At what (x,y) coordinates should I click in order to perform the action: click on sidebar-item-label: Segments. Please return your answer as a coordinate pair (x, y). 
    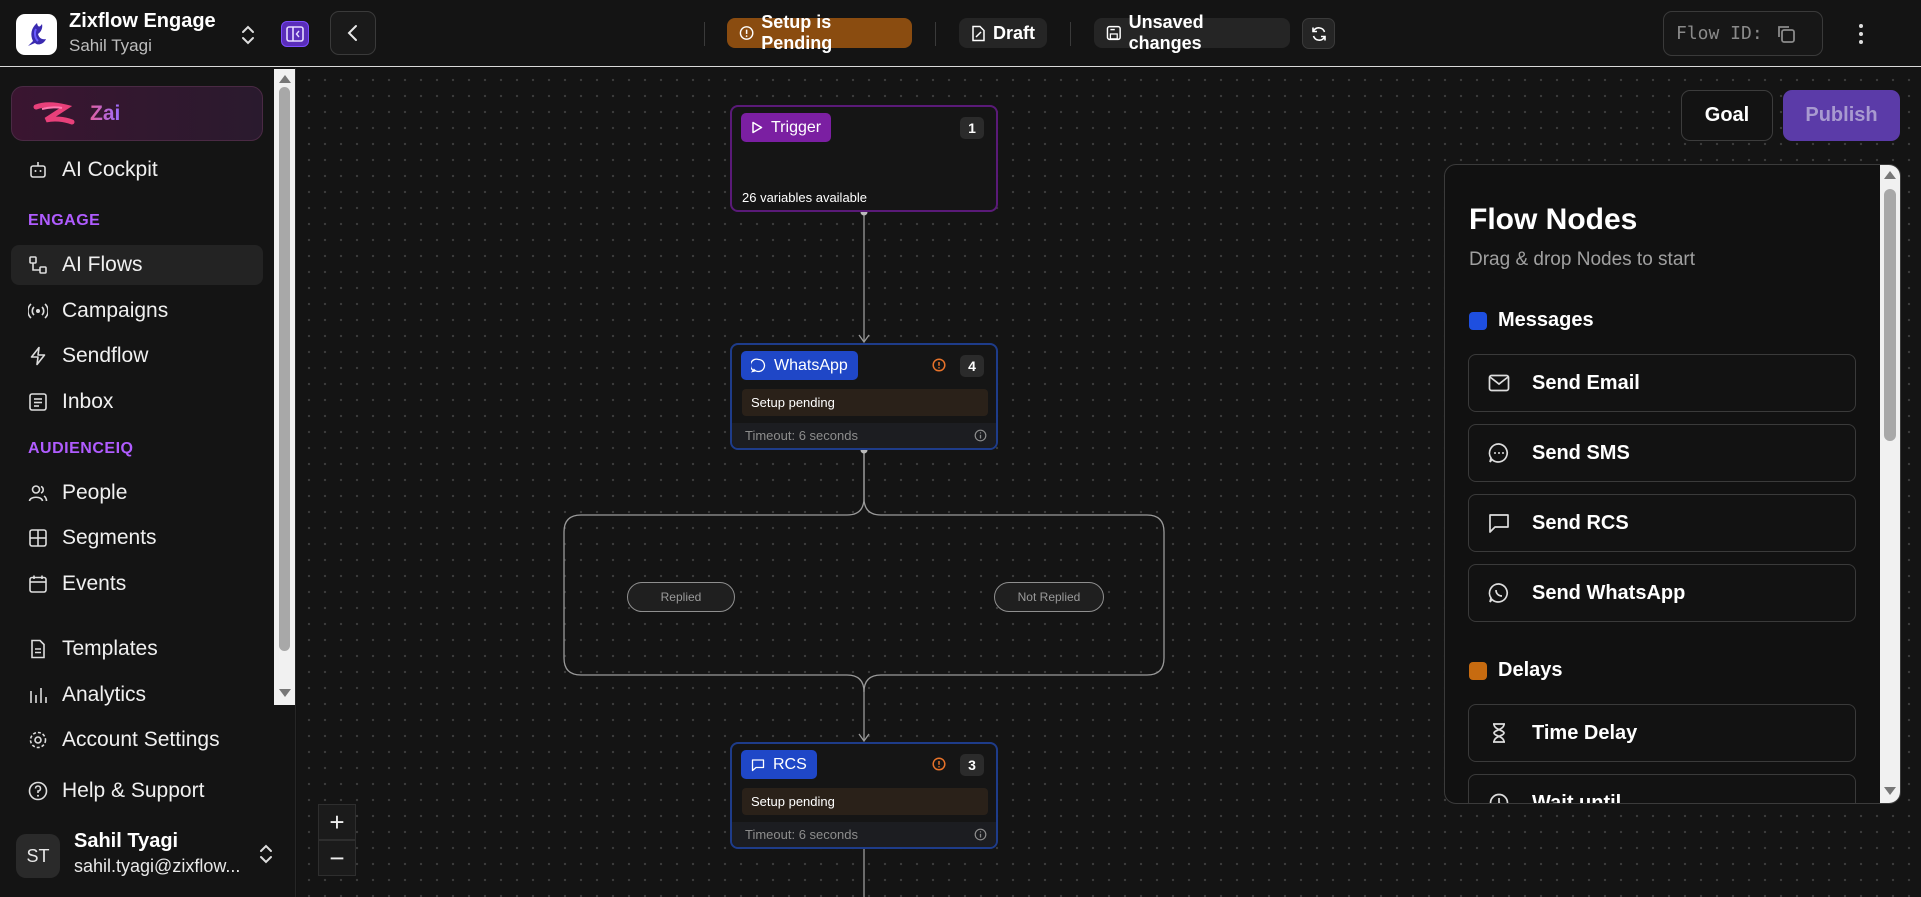
    Looking at the image, I should click on (109, 537).